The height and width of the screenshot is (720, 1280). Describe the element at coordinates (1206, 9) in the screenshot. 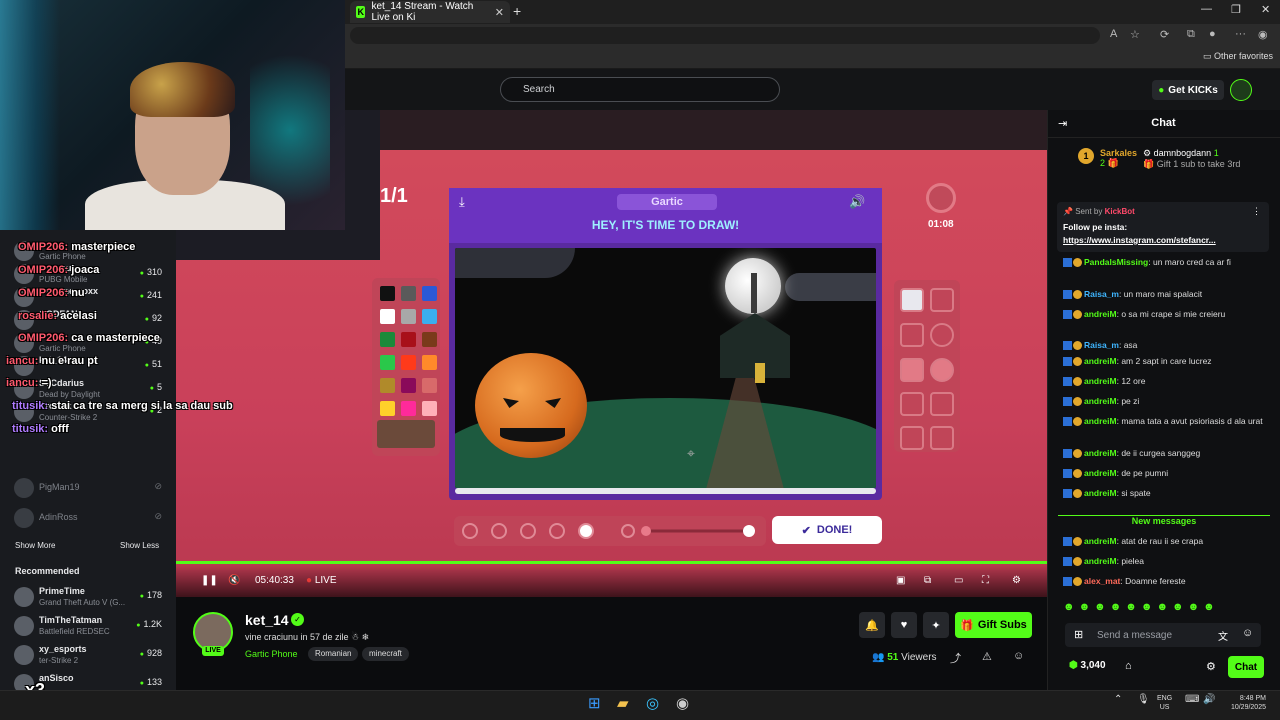

I see `minimize-icon: —` at that location.